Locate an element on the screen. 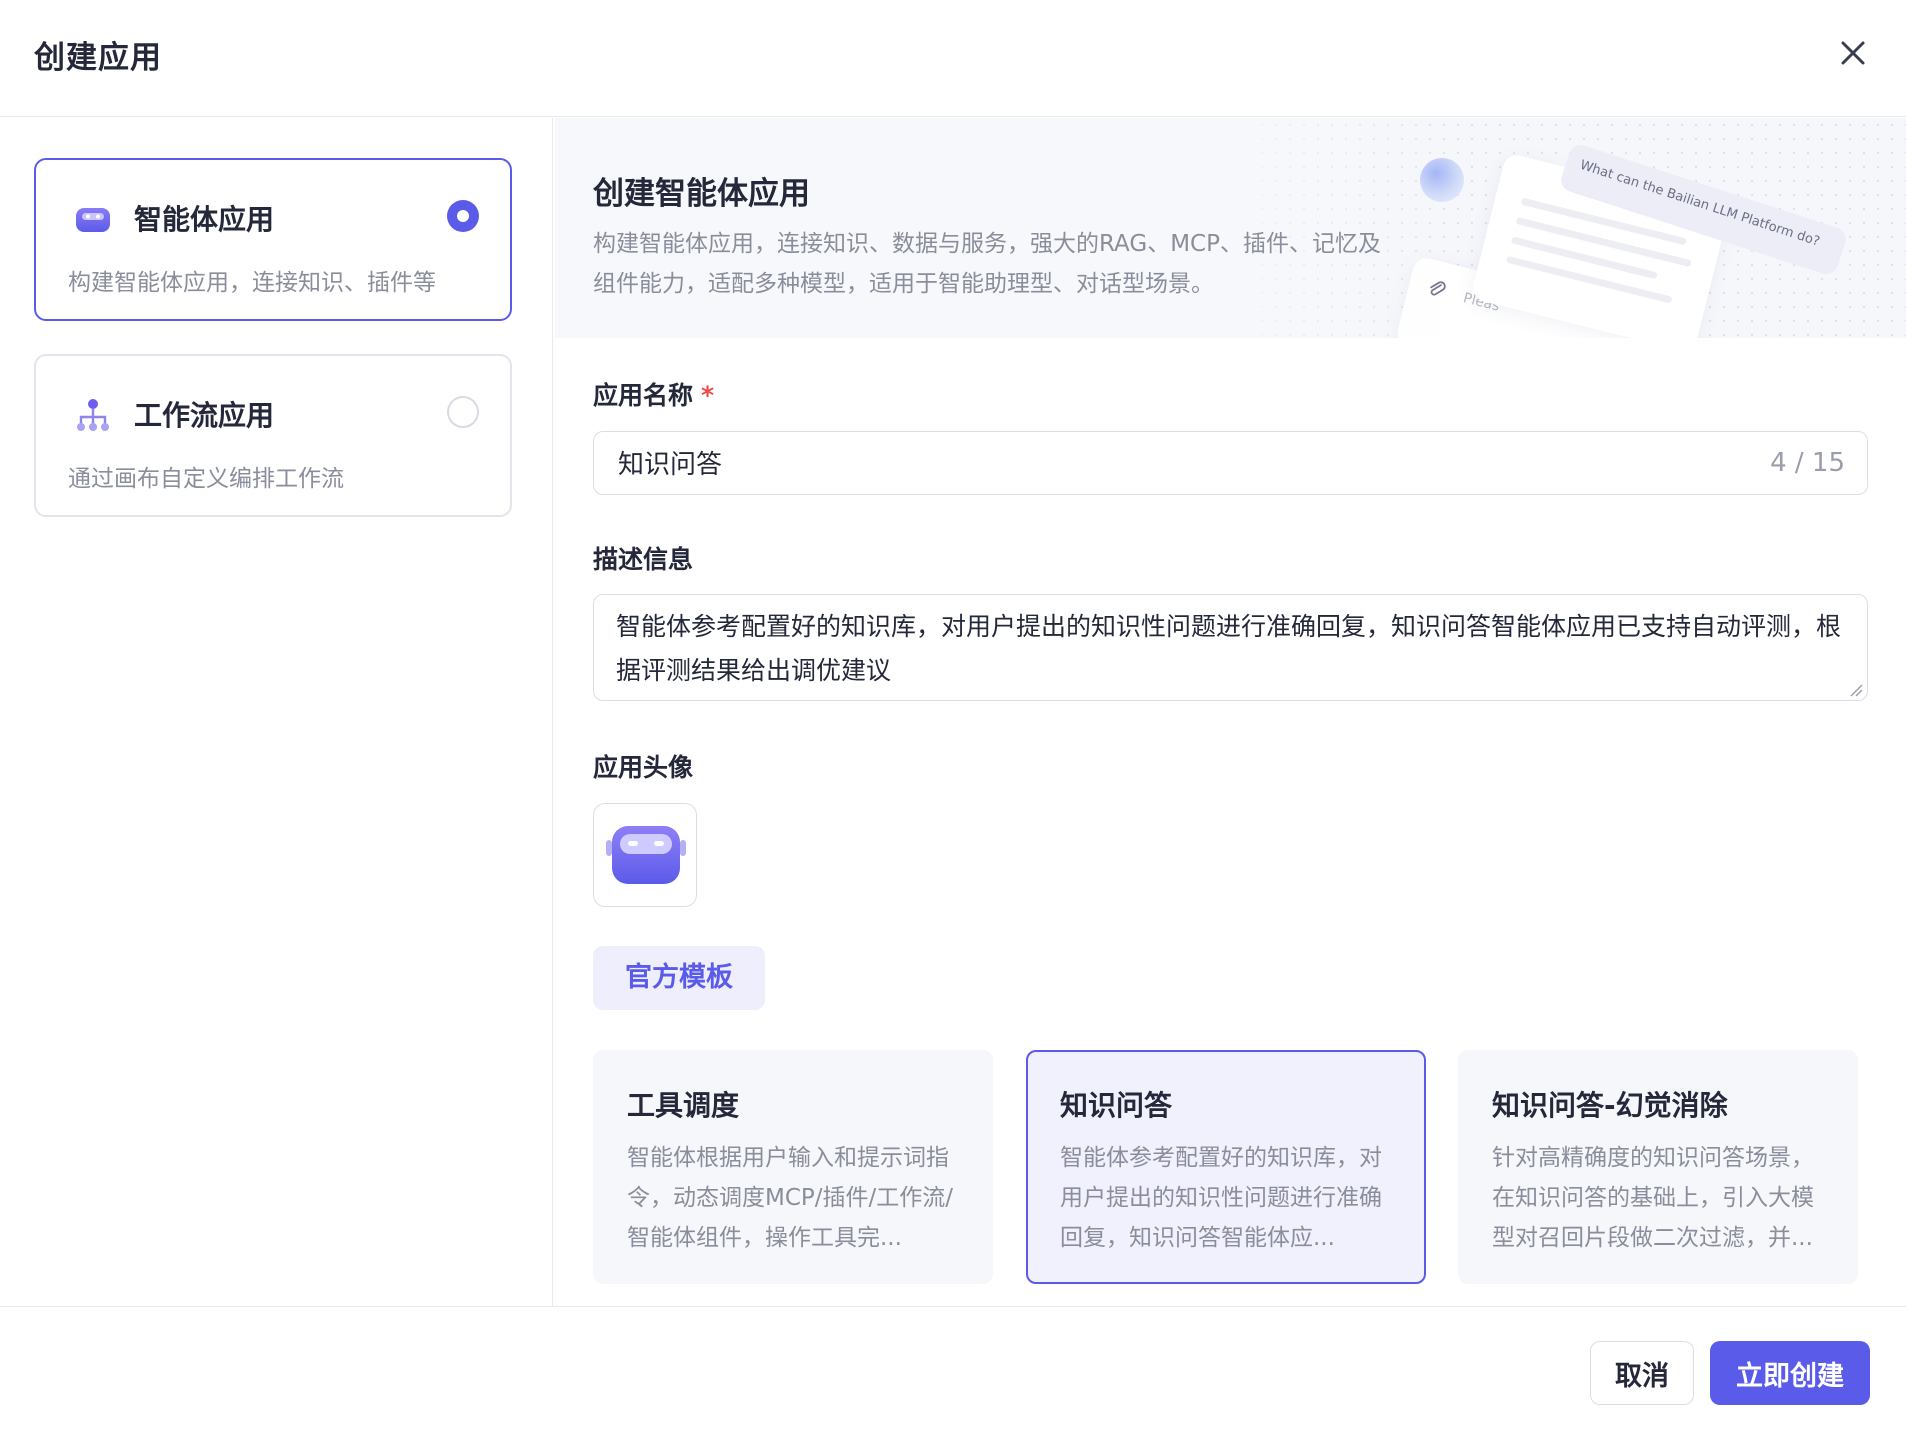 This screenshot has height=1434, width=1906. app-name-label-text: 应用名称 is located at coordinates (643, 395).